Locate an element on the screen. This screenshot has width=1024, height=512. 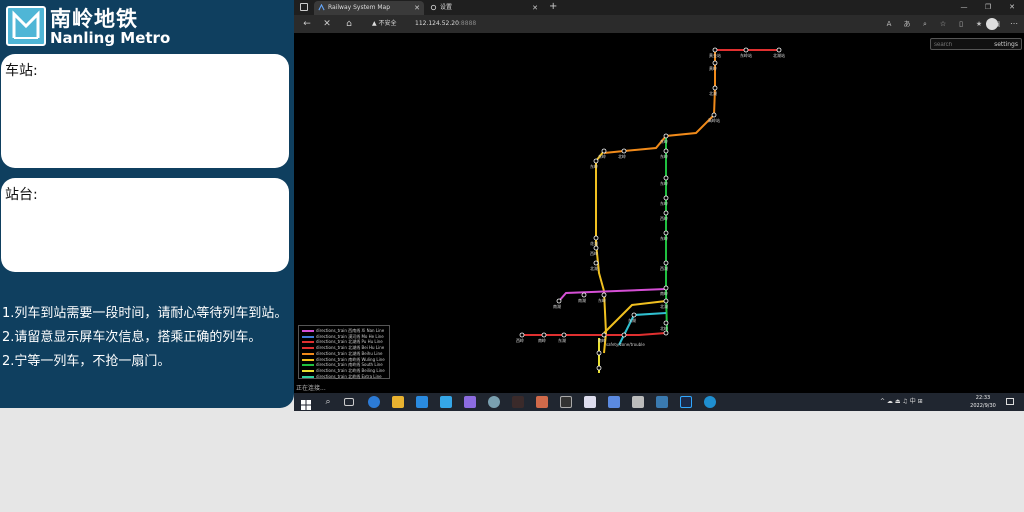
read-aloud-icon: A is located at coordinates (889, 24).